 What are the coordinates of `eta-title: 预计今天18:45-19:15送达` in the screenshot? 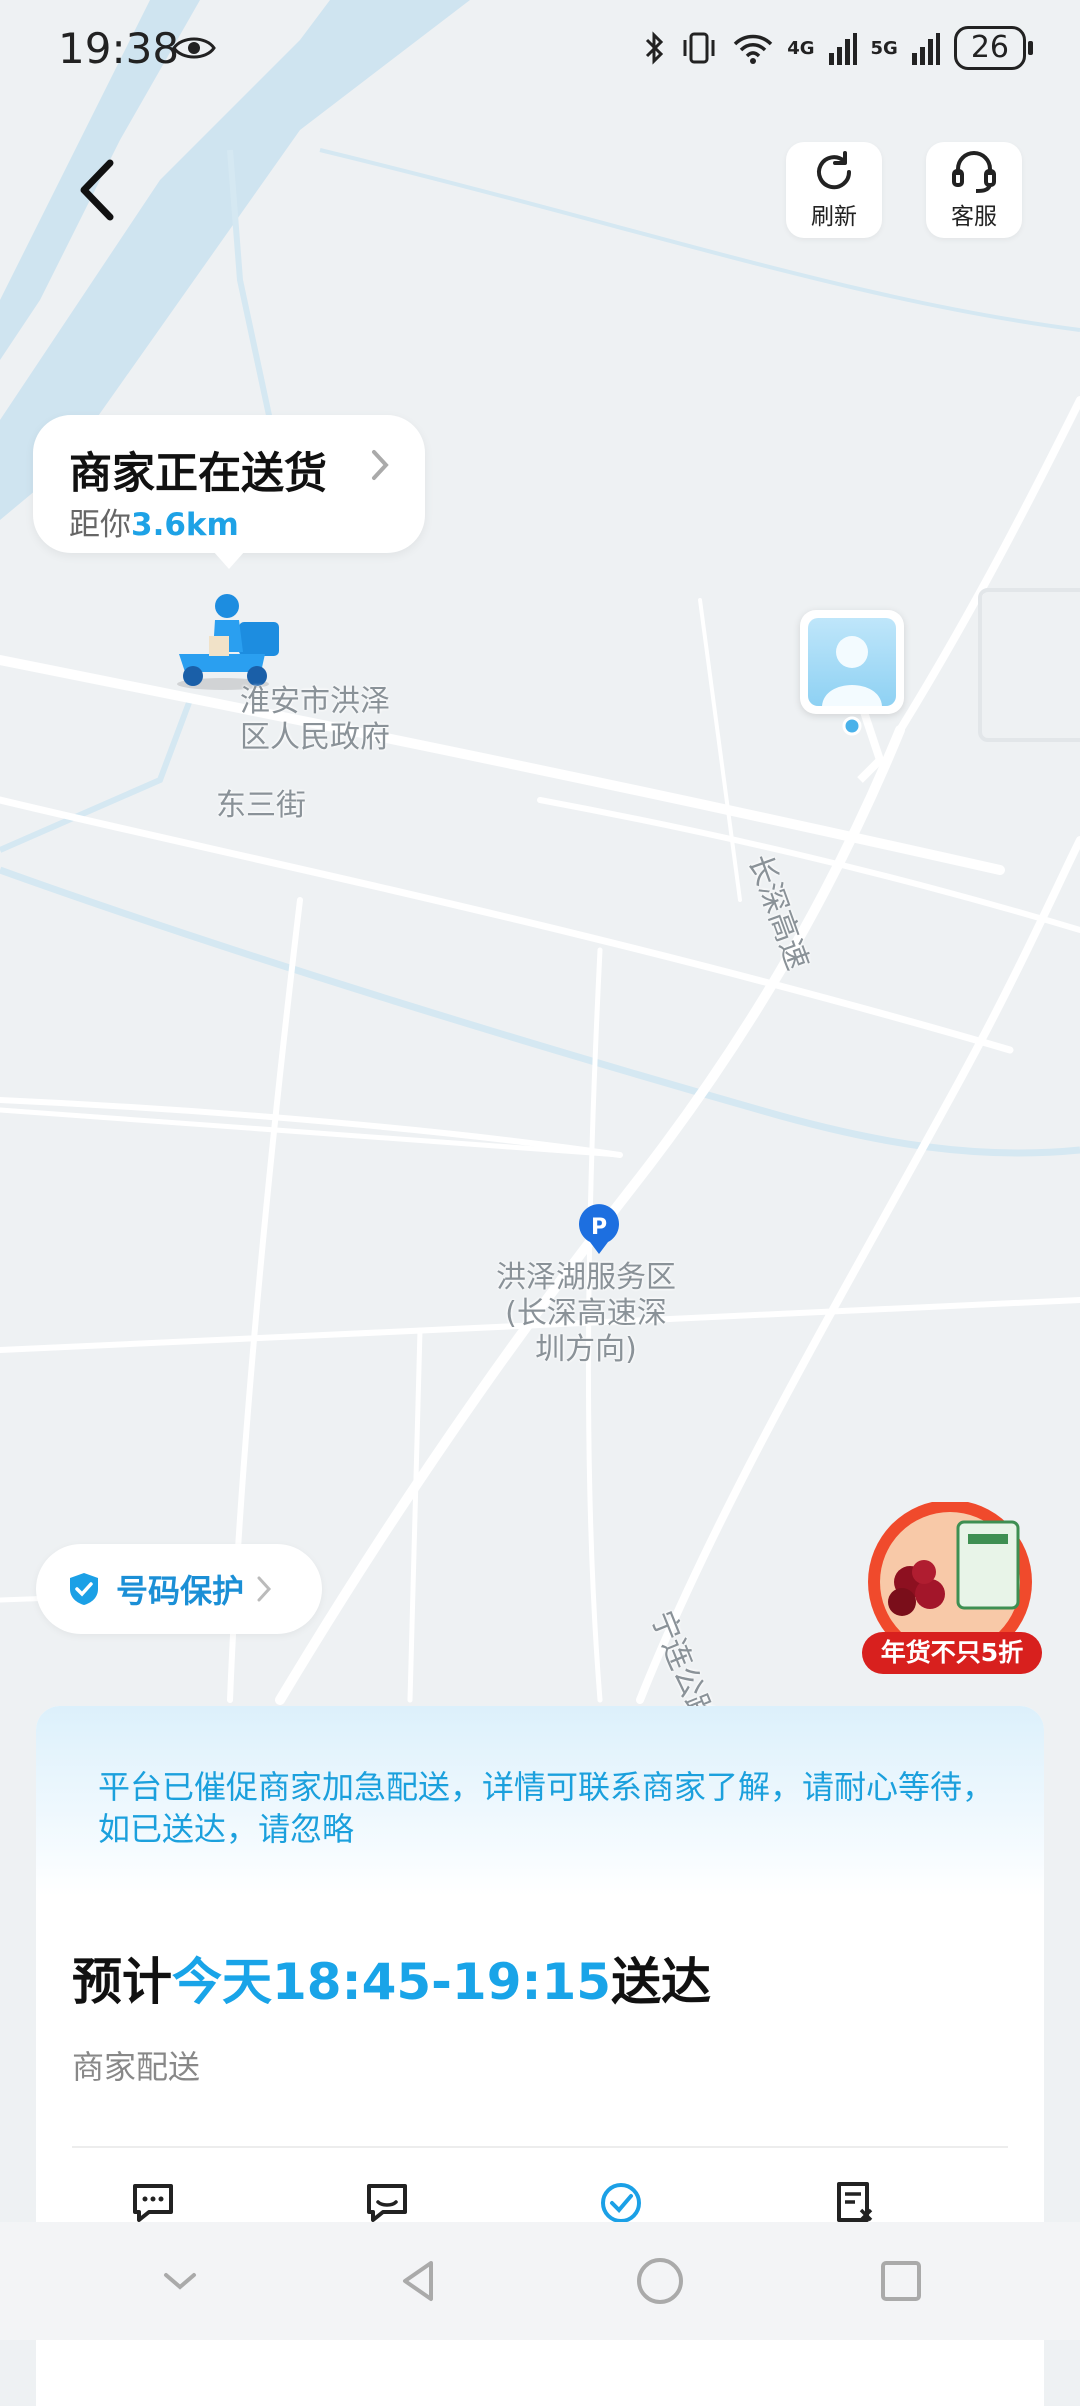 It's located at (391, 1978).